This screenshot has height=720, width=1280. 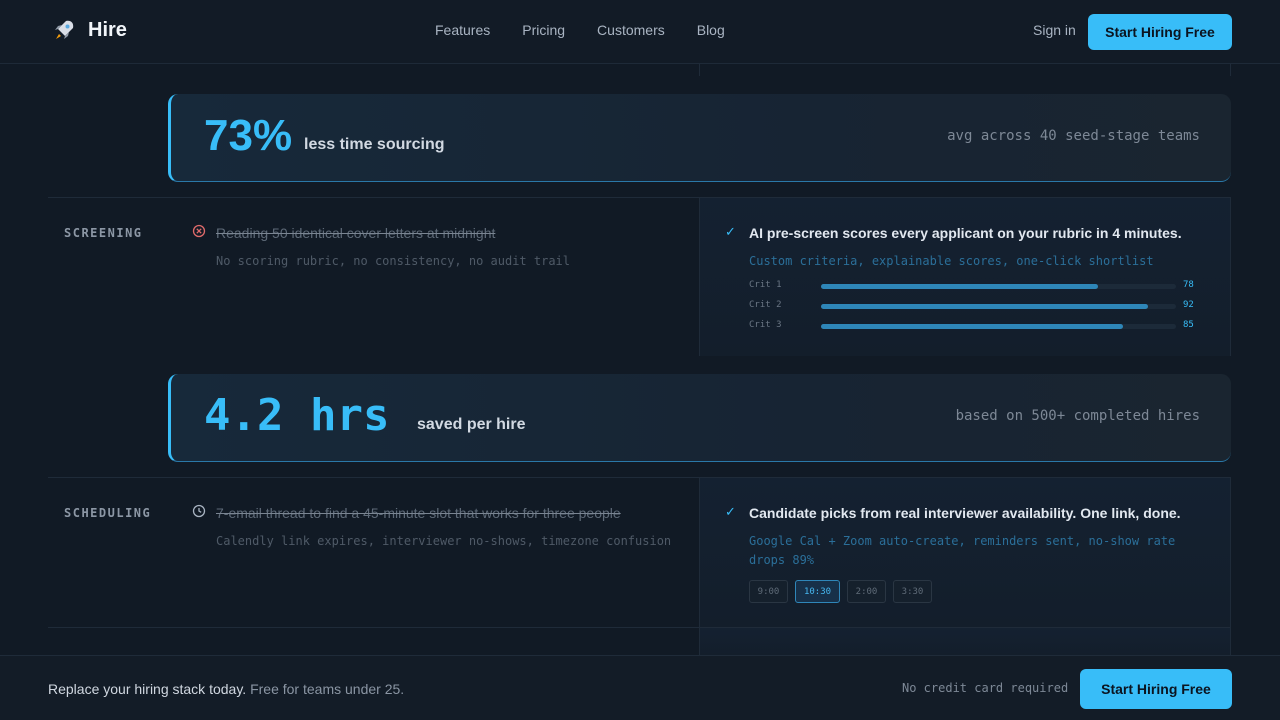 What do you see at coordinates (711, 30) in the screenshot?
I see `nav-blog: Blog` at bounding box center [711, 30].